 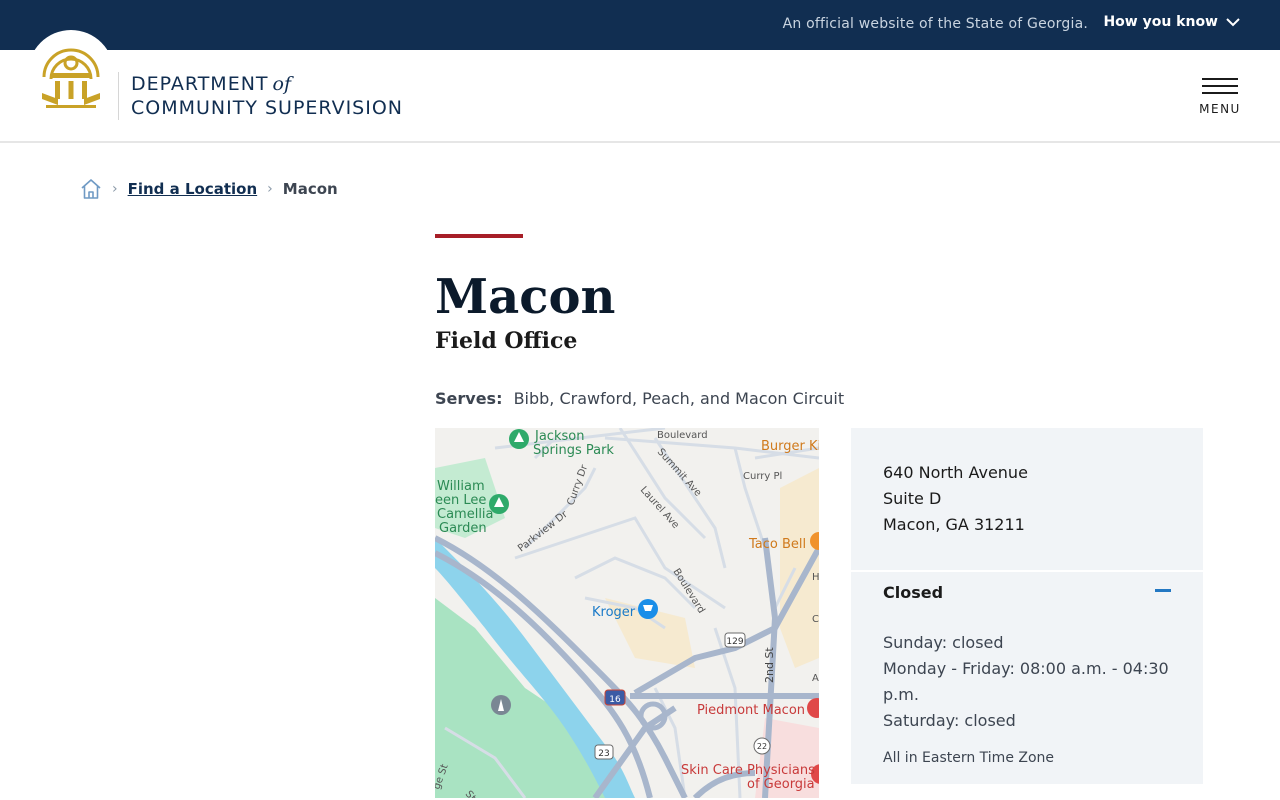 What do you see at coordinates (762, 476) in the screenshot?
I see `map-label-curry-pl: Curry Pl` at bounding box center [762, 476].